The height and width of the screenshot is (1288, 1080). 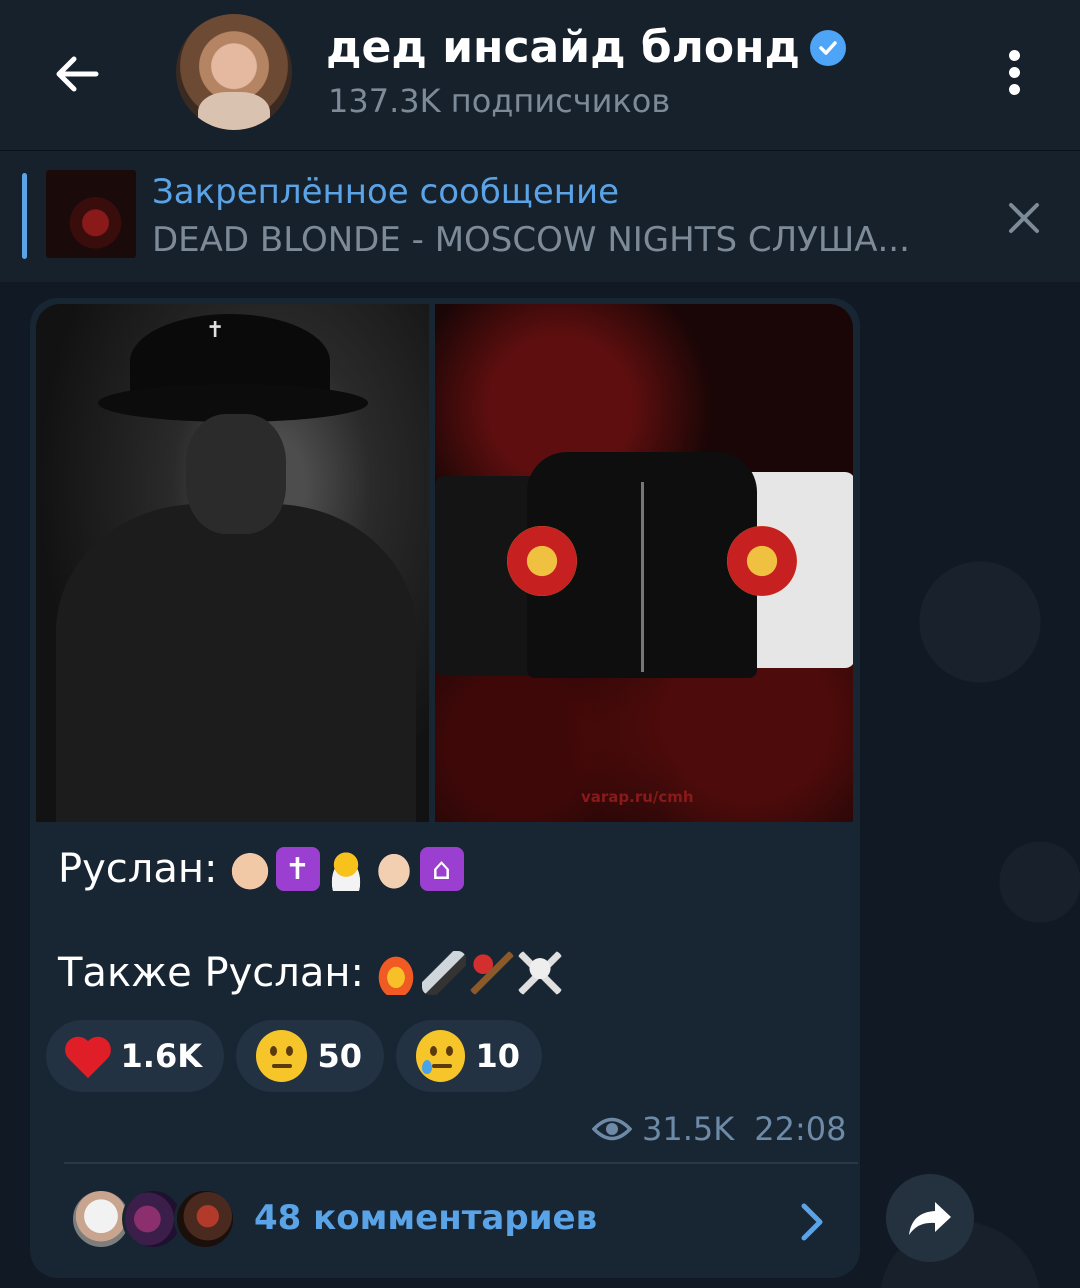 I want to click on more-menu-button, so click(x=1014, y=72).